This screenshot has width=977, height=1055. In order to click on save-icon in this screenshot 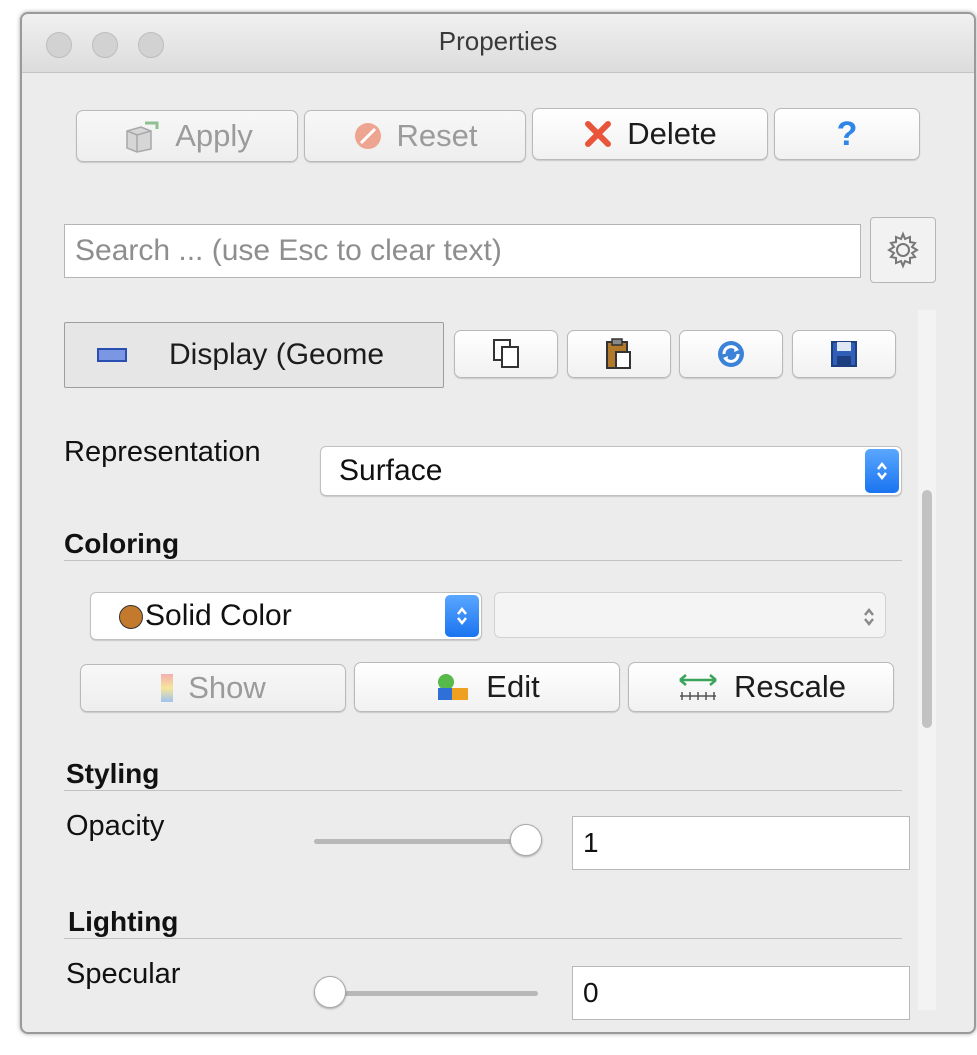, I will do `click(844, 354)`.